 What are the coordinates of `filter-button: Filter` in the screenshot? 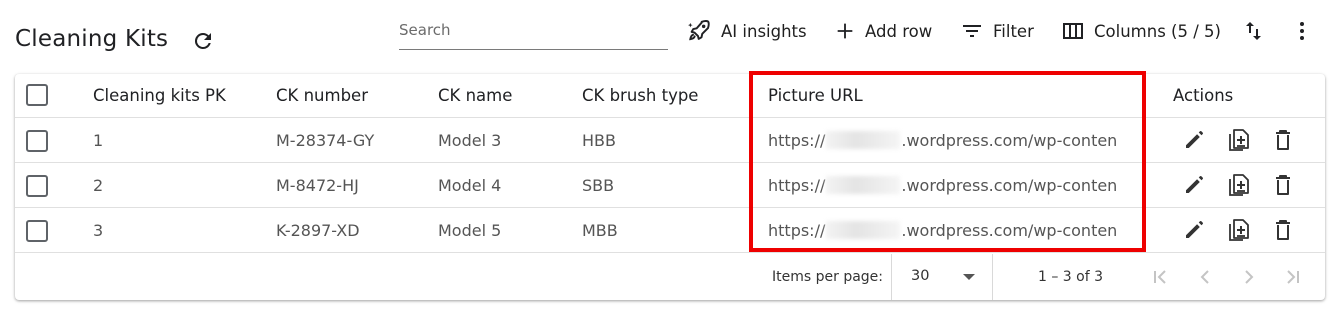 It's located at (997, 31).